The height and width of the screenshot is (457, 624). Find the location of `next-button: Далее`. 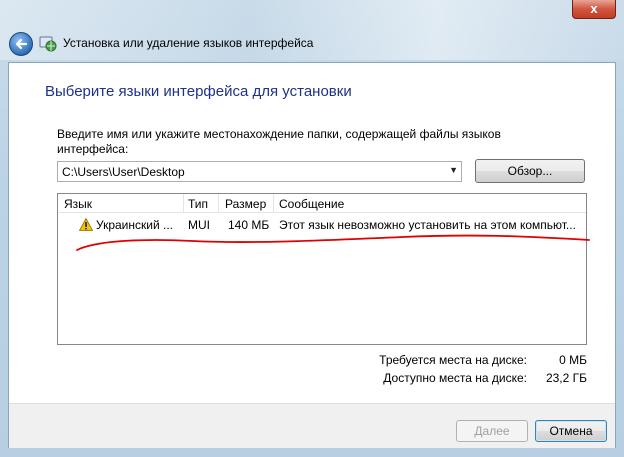

next-button: Далее is located at coordinates (492, 431).